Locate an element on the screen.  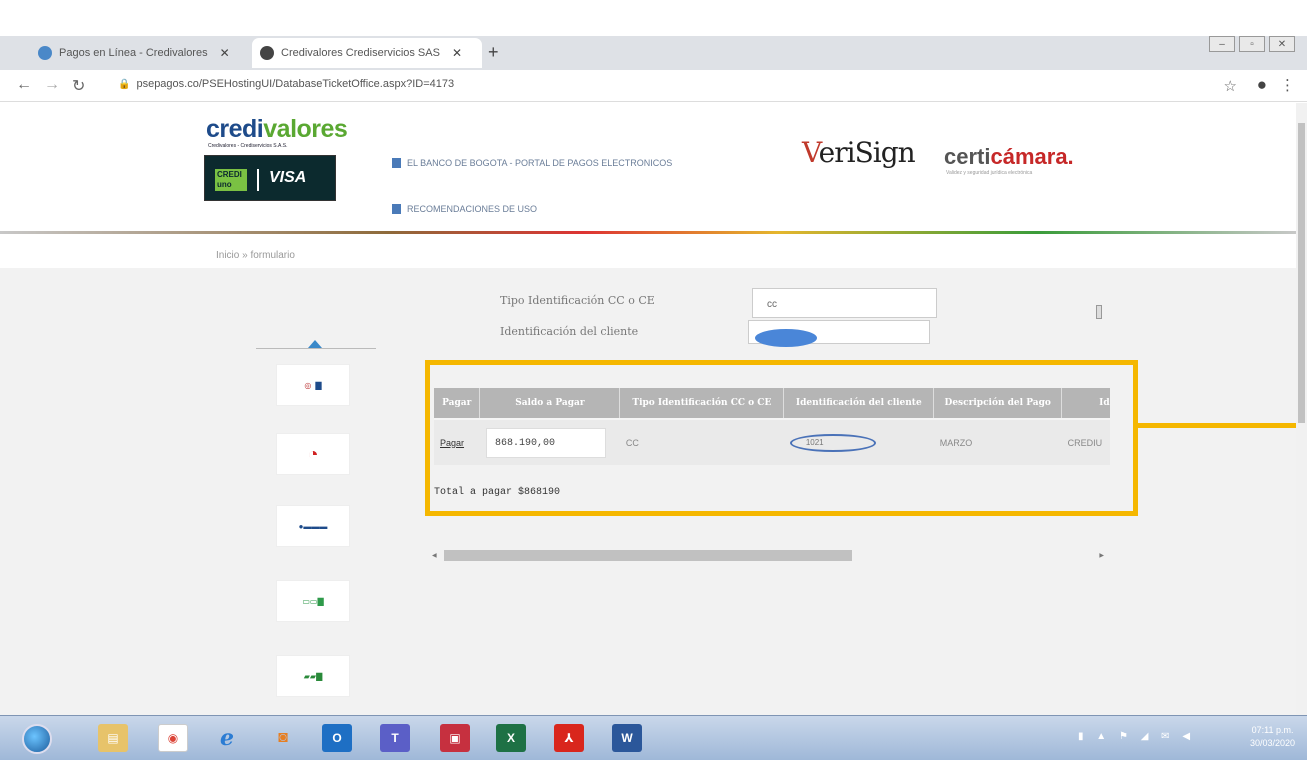
document-icon is located at coordinates (396, 209).